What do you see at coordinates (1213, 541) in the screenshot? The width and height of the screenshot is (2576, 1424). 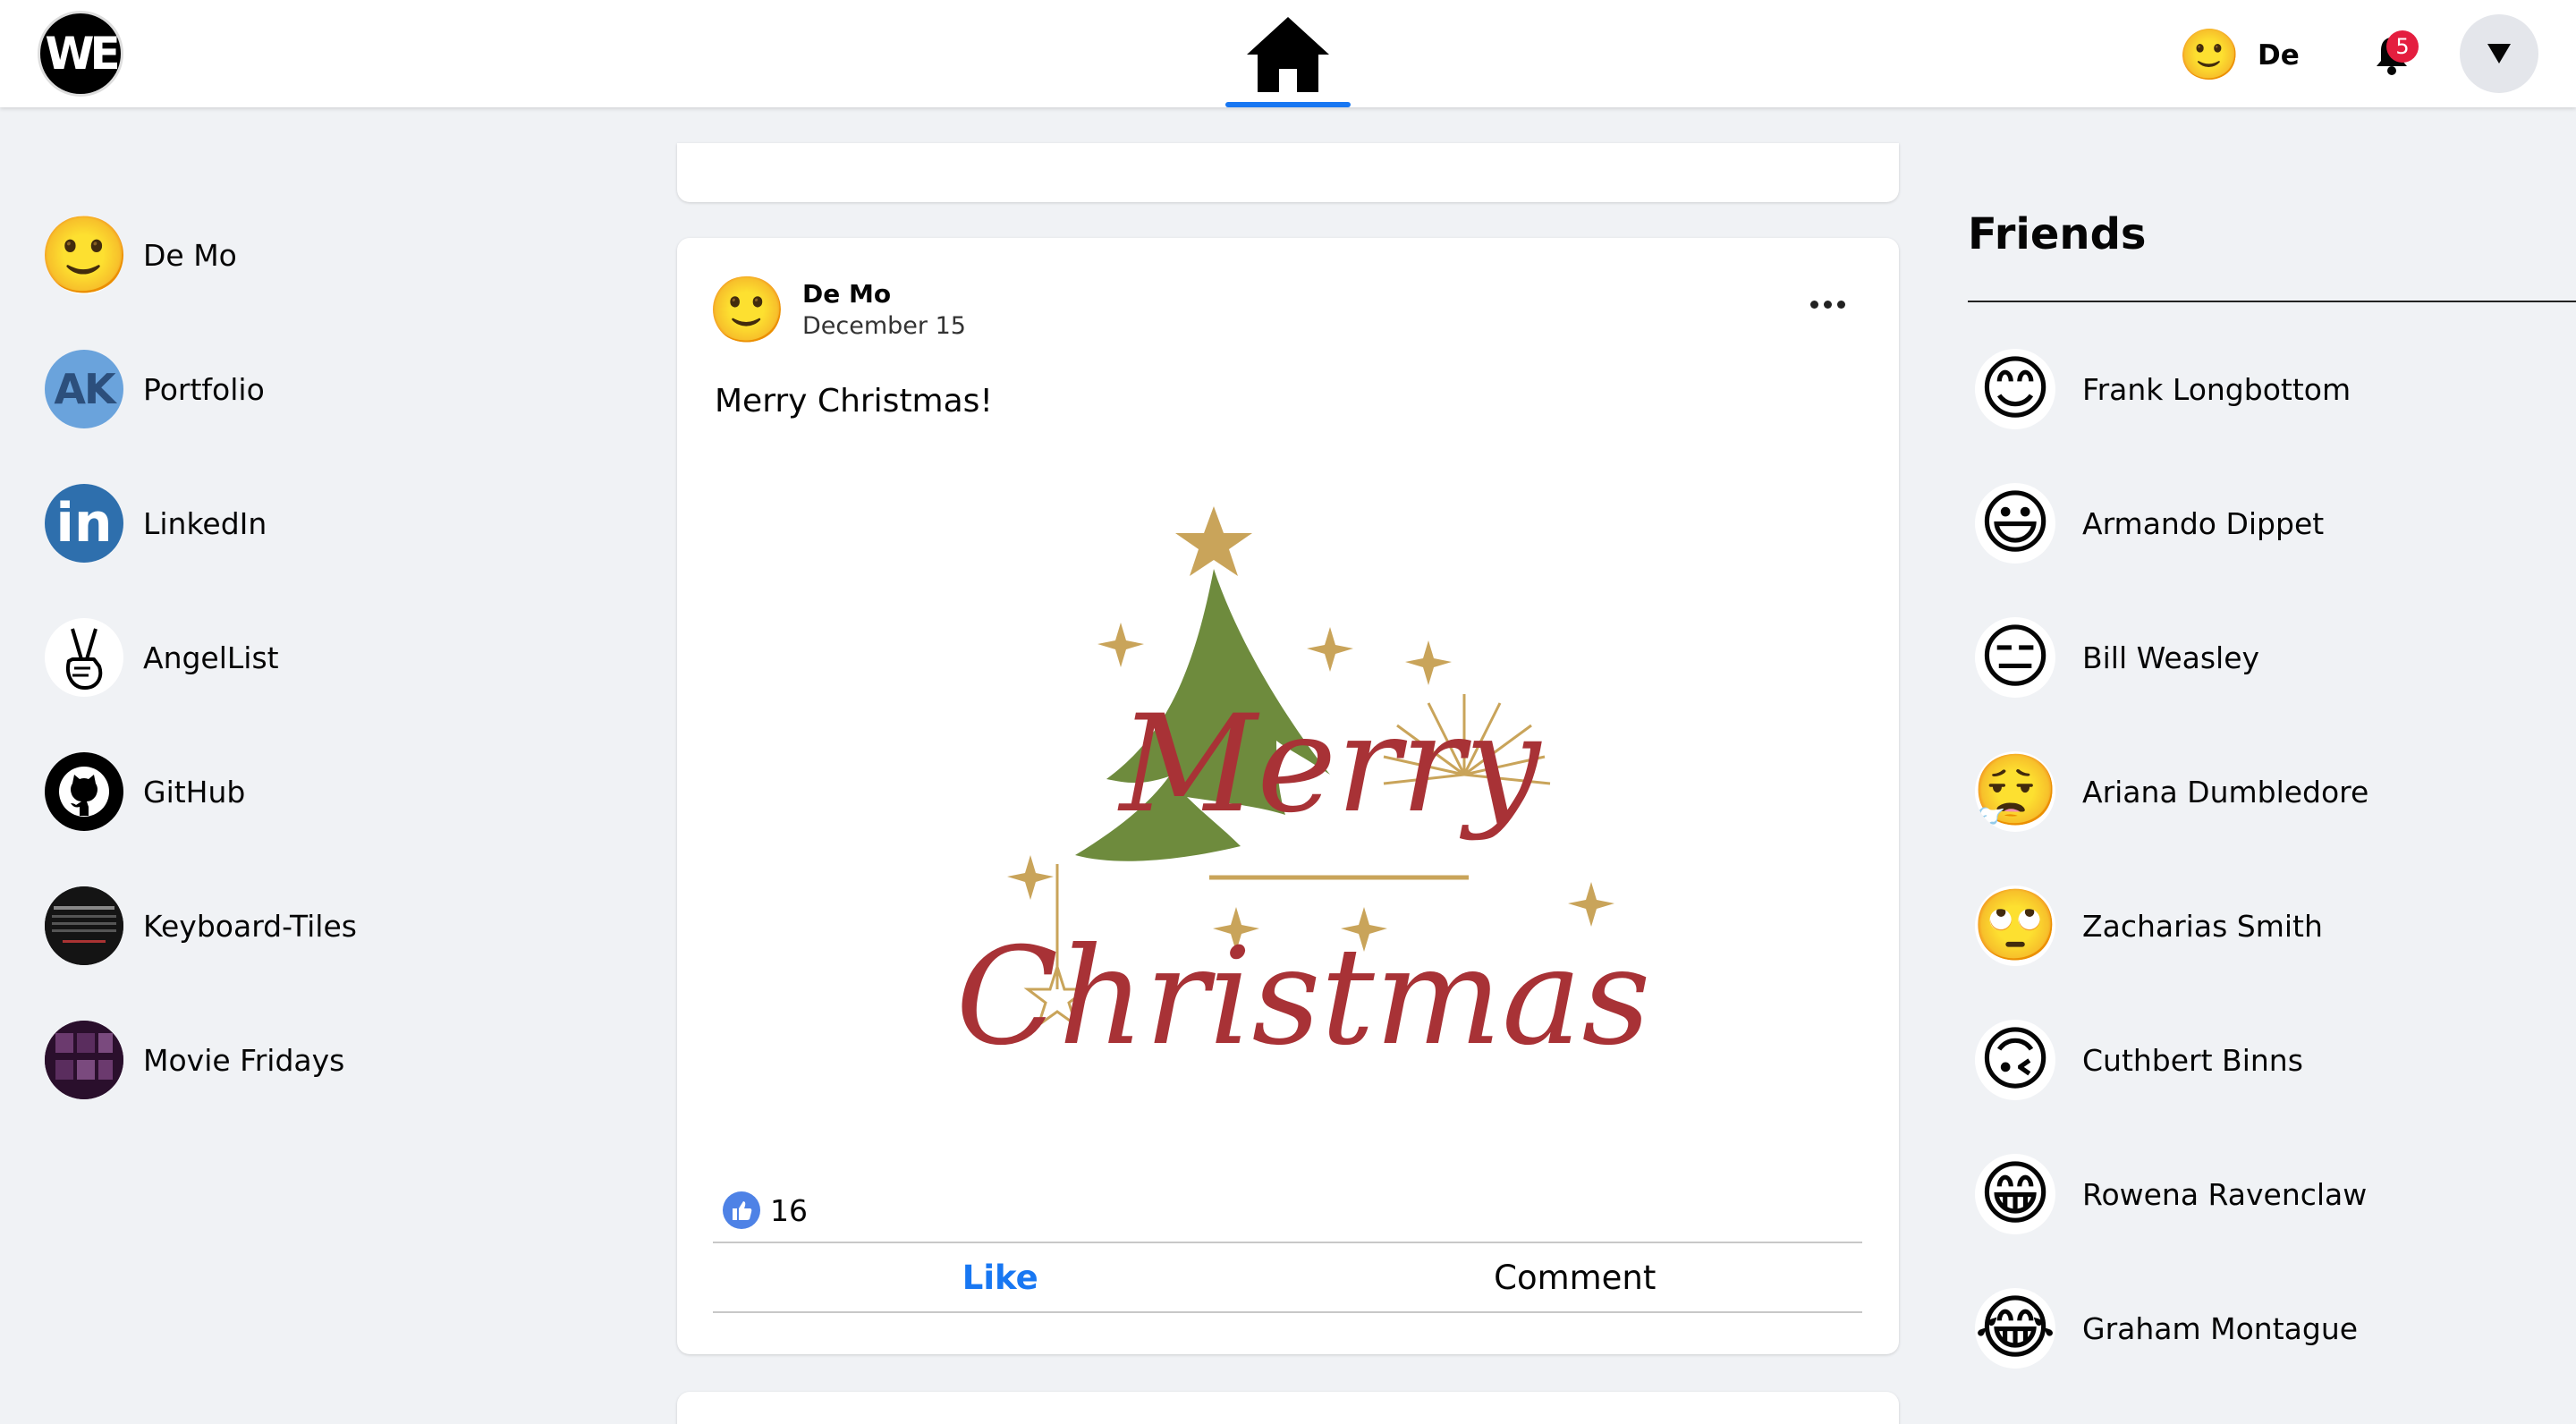 I see `tree-top-star` at bounding box center [1213, 541].